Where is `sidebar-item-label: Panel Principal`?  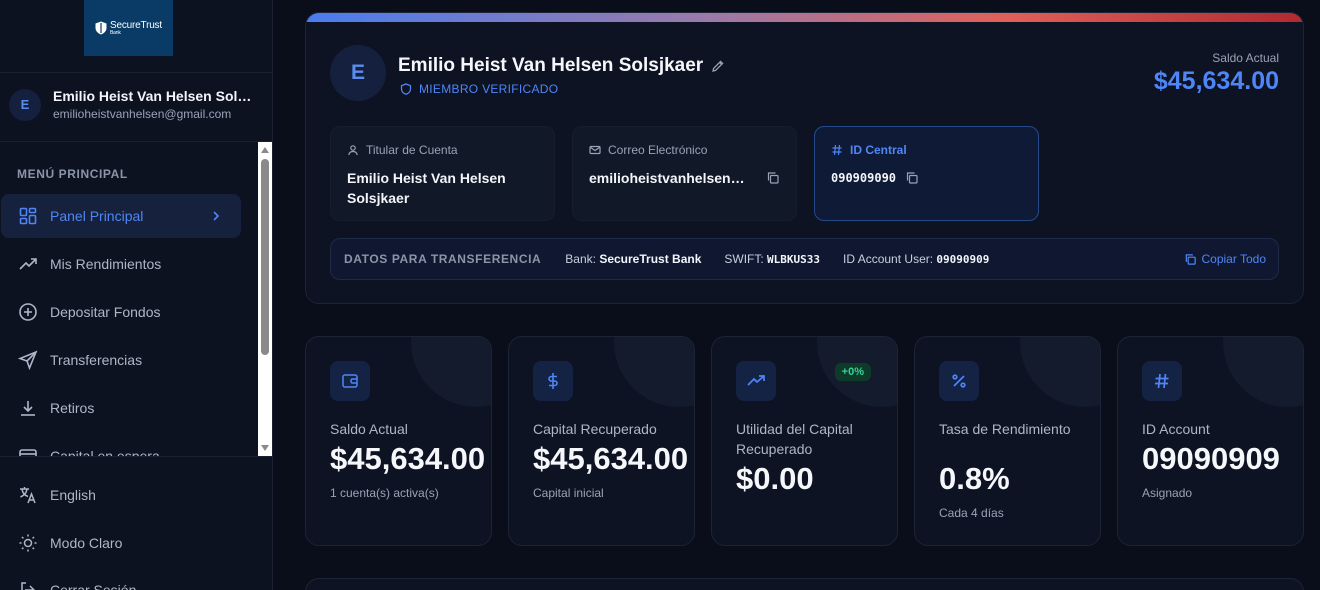
sidebar-item-label: Panel Principal is located at coordinates (97, 216).